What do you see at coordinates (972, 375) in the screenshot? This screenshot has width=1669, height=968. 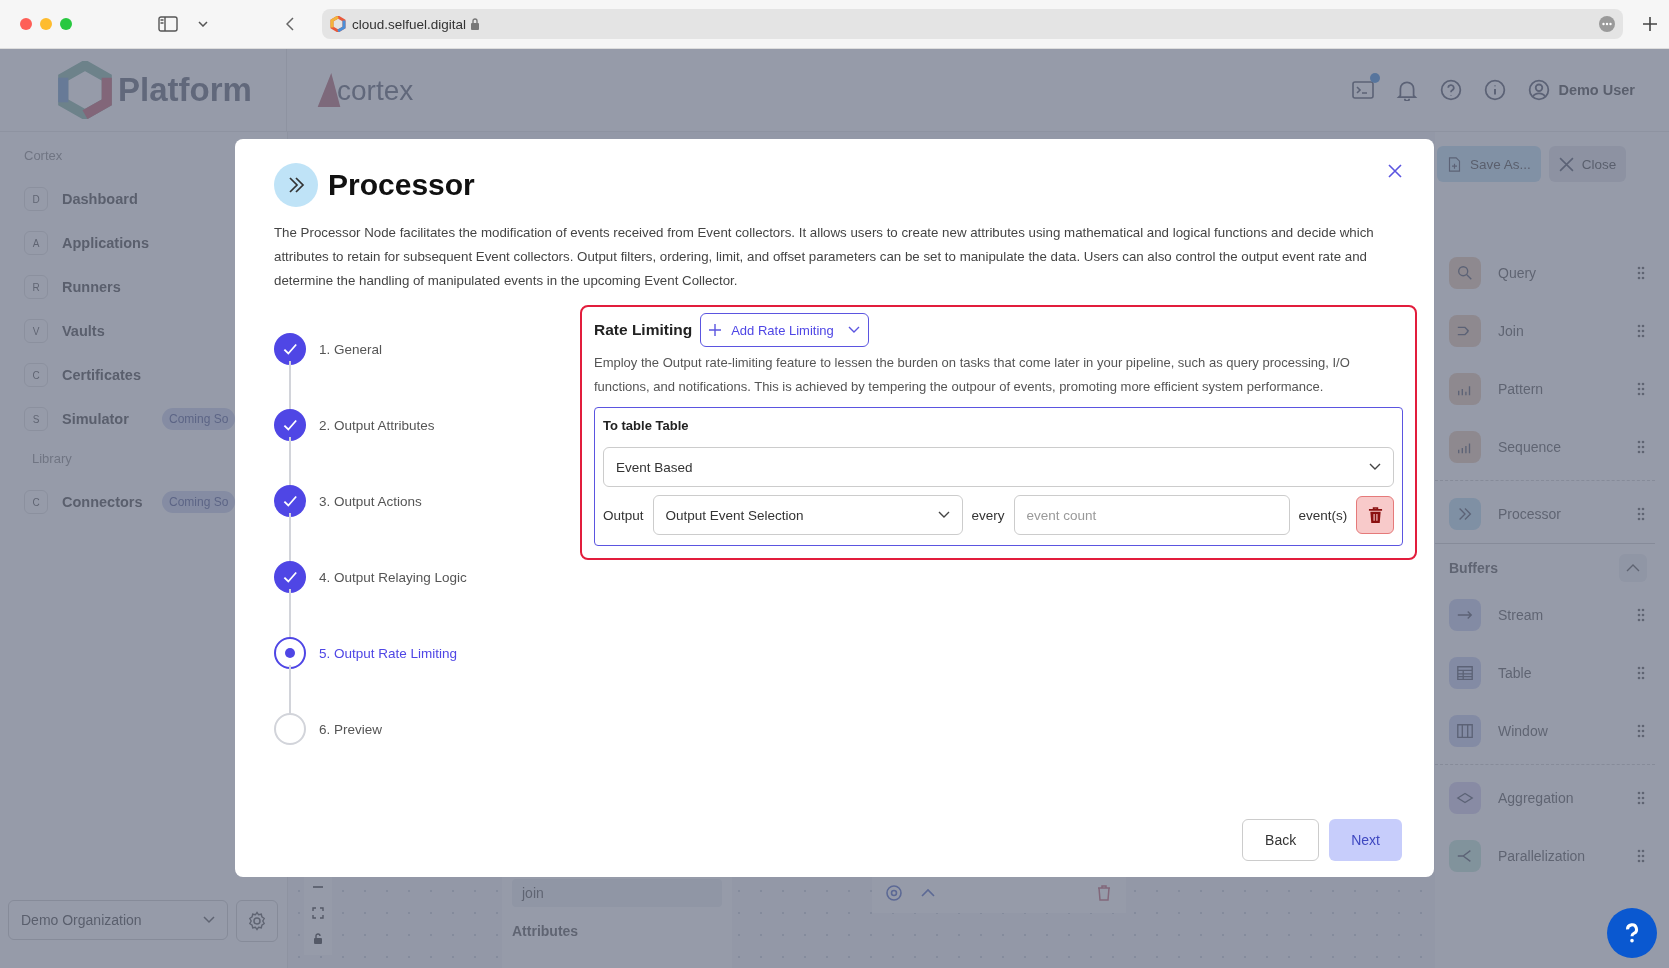 I see `section-description: Employ the Output rate-limiting feature to lessen the burden on tasks that come later in your pipeline, such as query processing, I/O functions, and notifications. This is achieved by tempering the outpour of events, promoting more efficient system performance.` at bounding box center [972, 375].